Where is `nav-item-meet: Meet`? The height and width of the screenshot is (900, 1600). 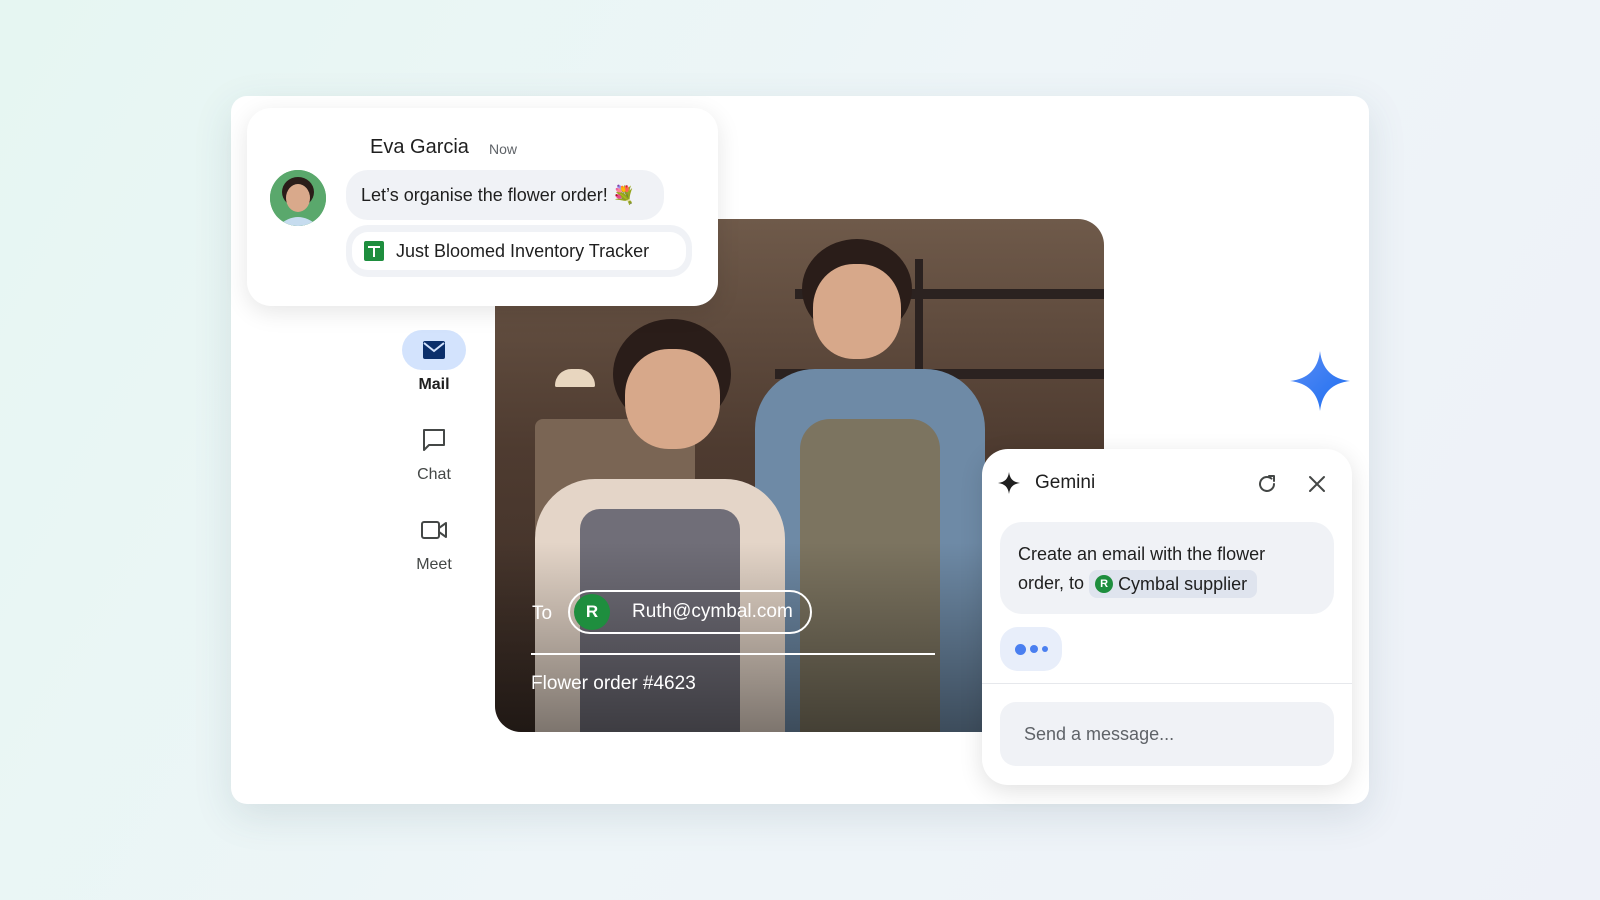 nav-item-meet: Meet is located at coordinates (434, 542).